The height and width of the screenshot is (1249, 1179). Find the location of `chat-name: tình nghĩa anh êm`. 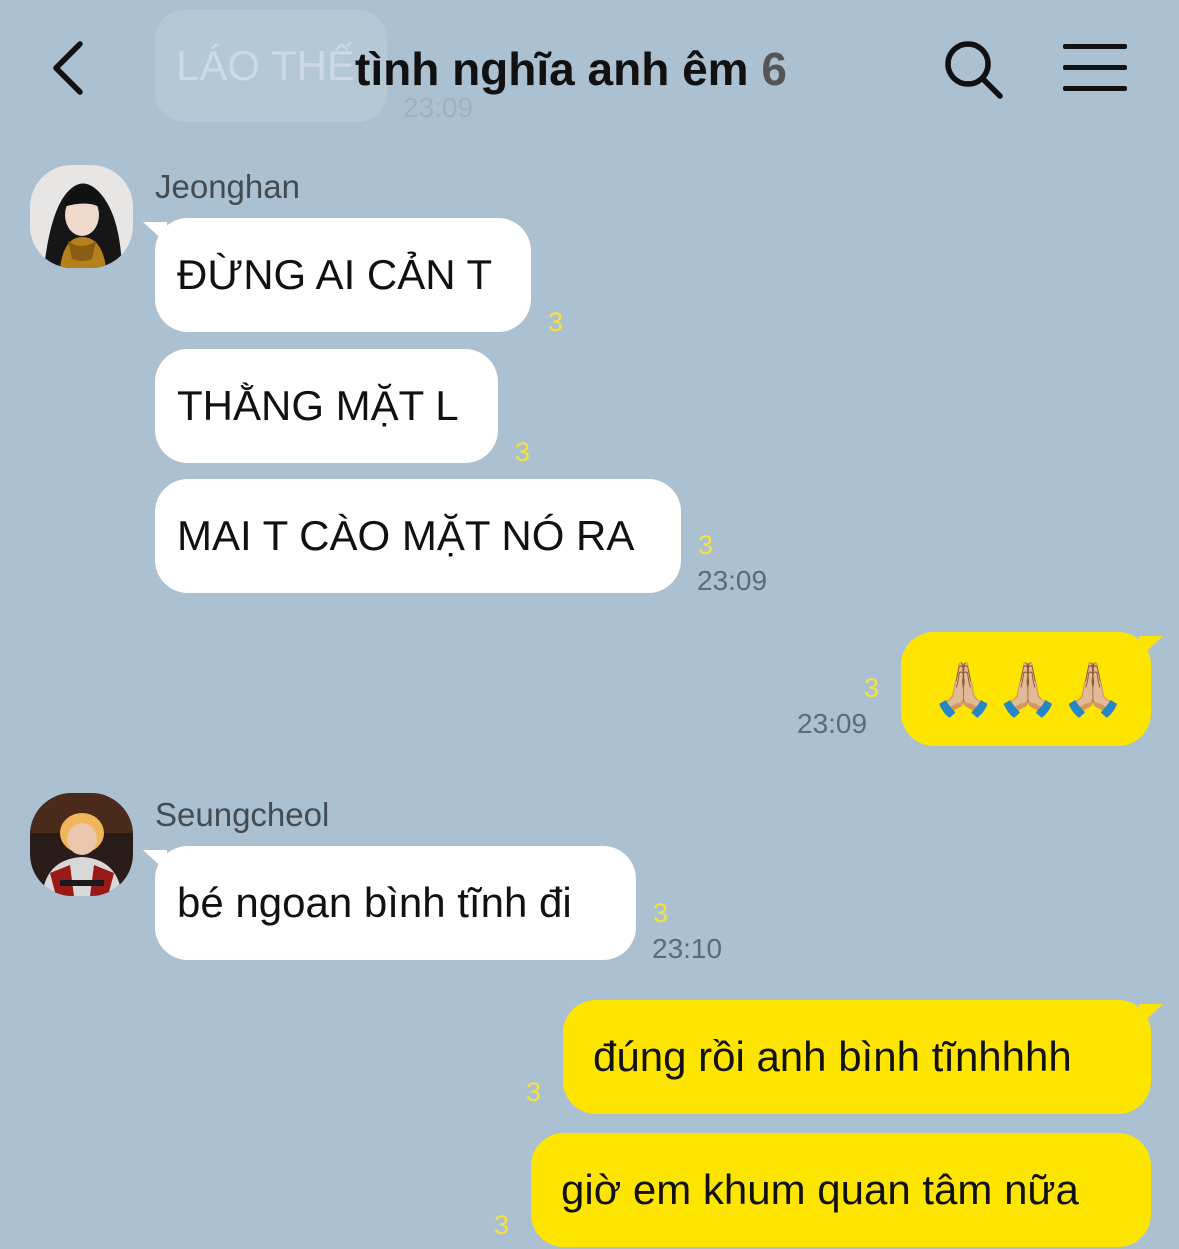

chat-name: tình nghĩa anh êm is located at coordinates (552, 69).